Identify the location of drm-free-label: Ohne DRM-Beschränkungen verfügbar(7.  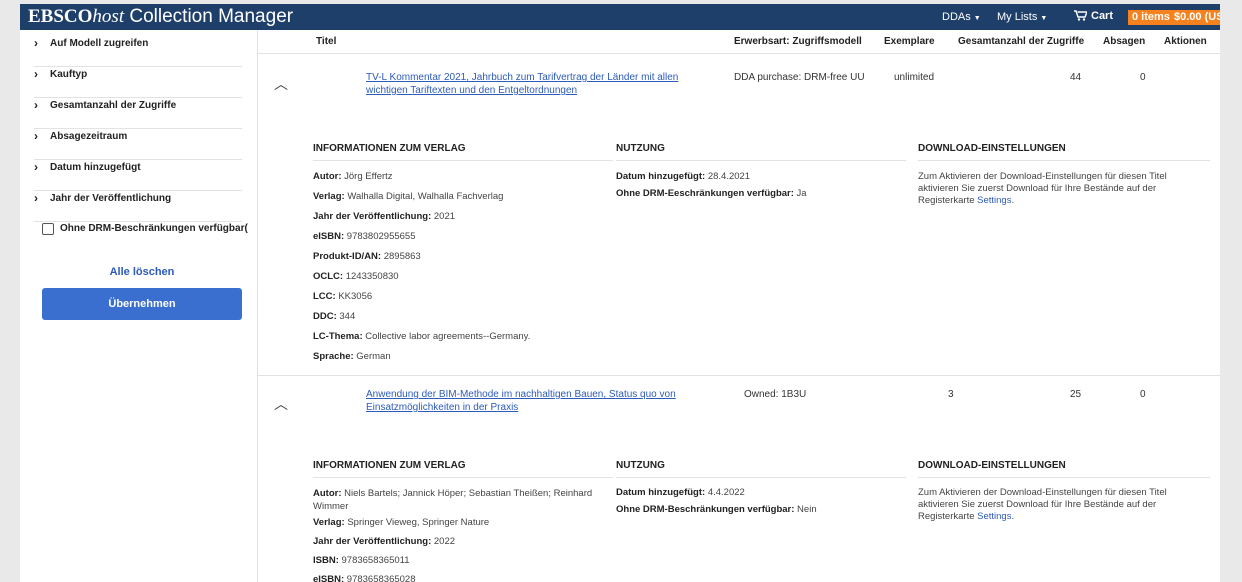
(154, 228).